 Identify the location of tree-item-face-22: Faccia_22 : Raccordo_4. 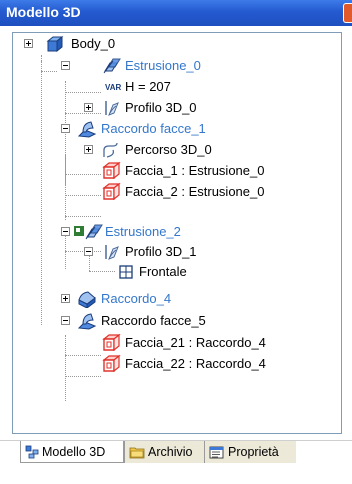
(173, 364).